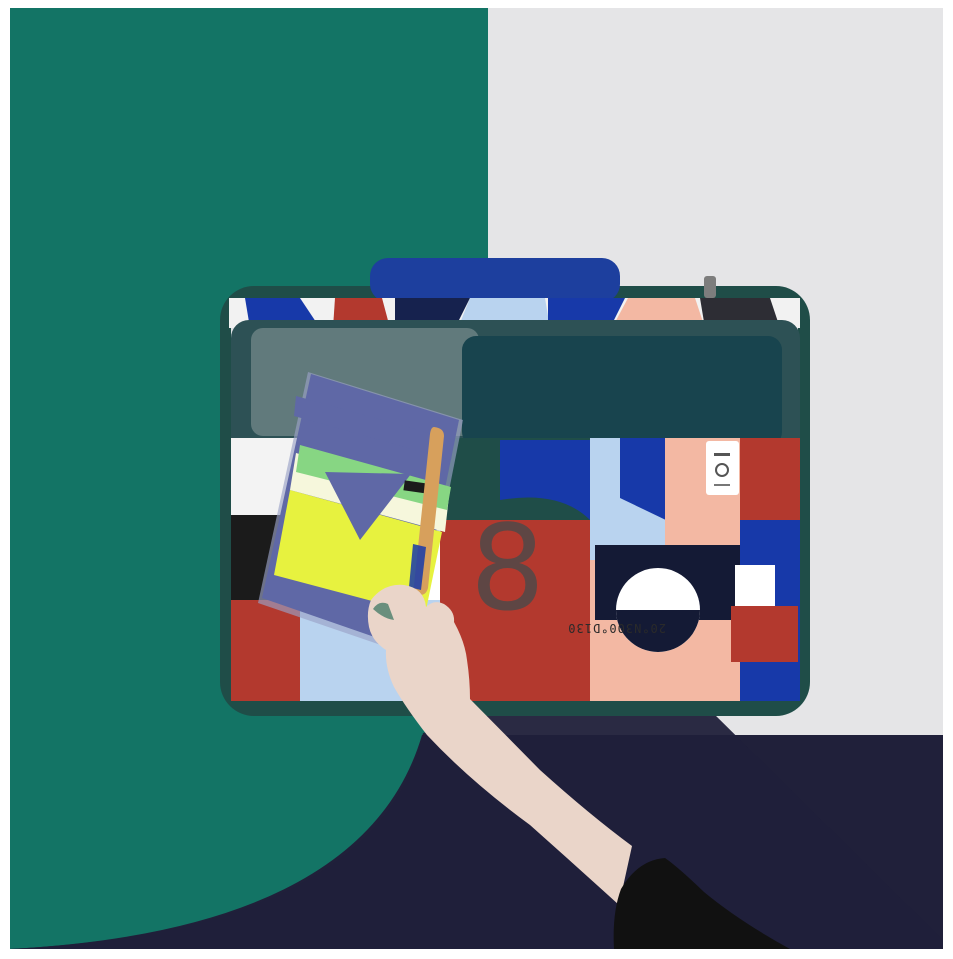 The height and width of the screenshot is (959, 953). What do you see at coordinates (722, 468) in the screenshot?
I see `brand-tag-icon` at bounding box center [722, 468].